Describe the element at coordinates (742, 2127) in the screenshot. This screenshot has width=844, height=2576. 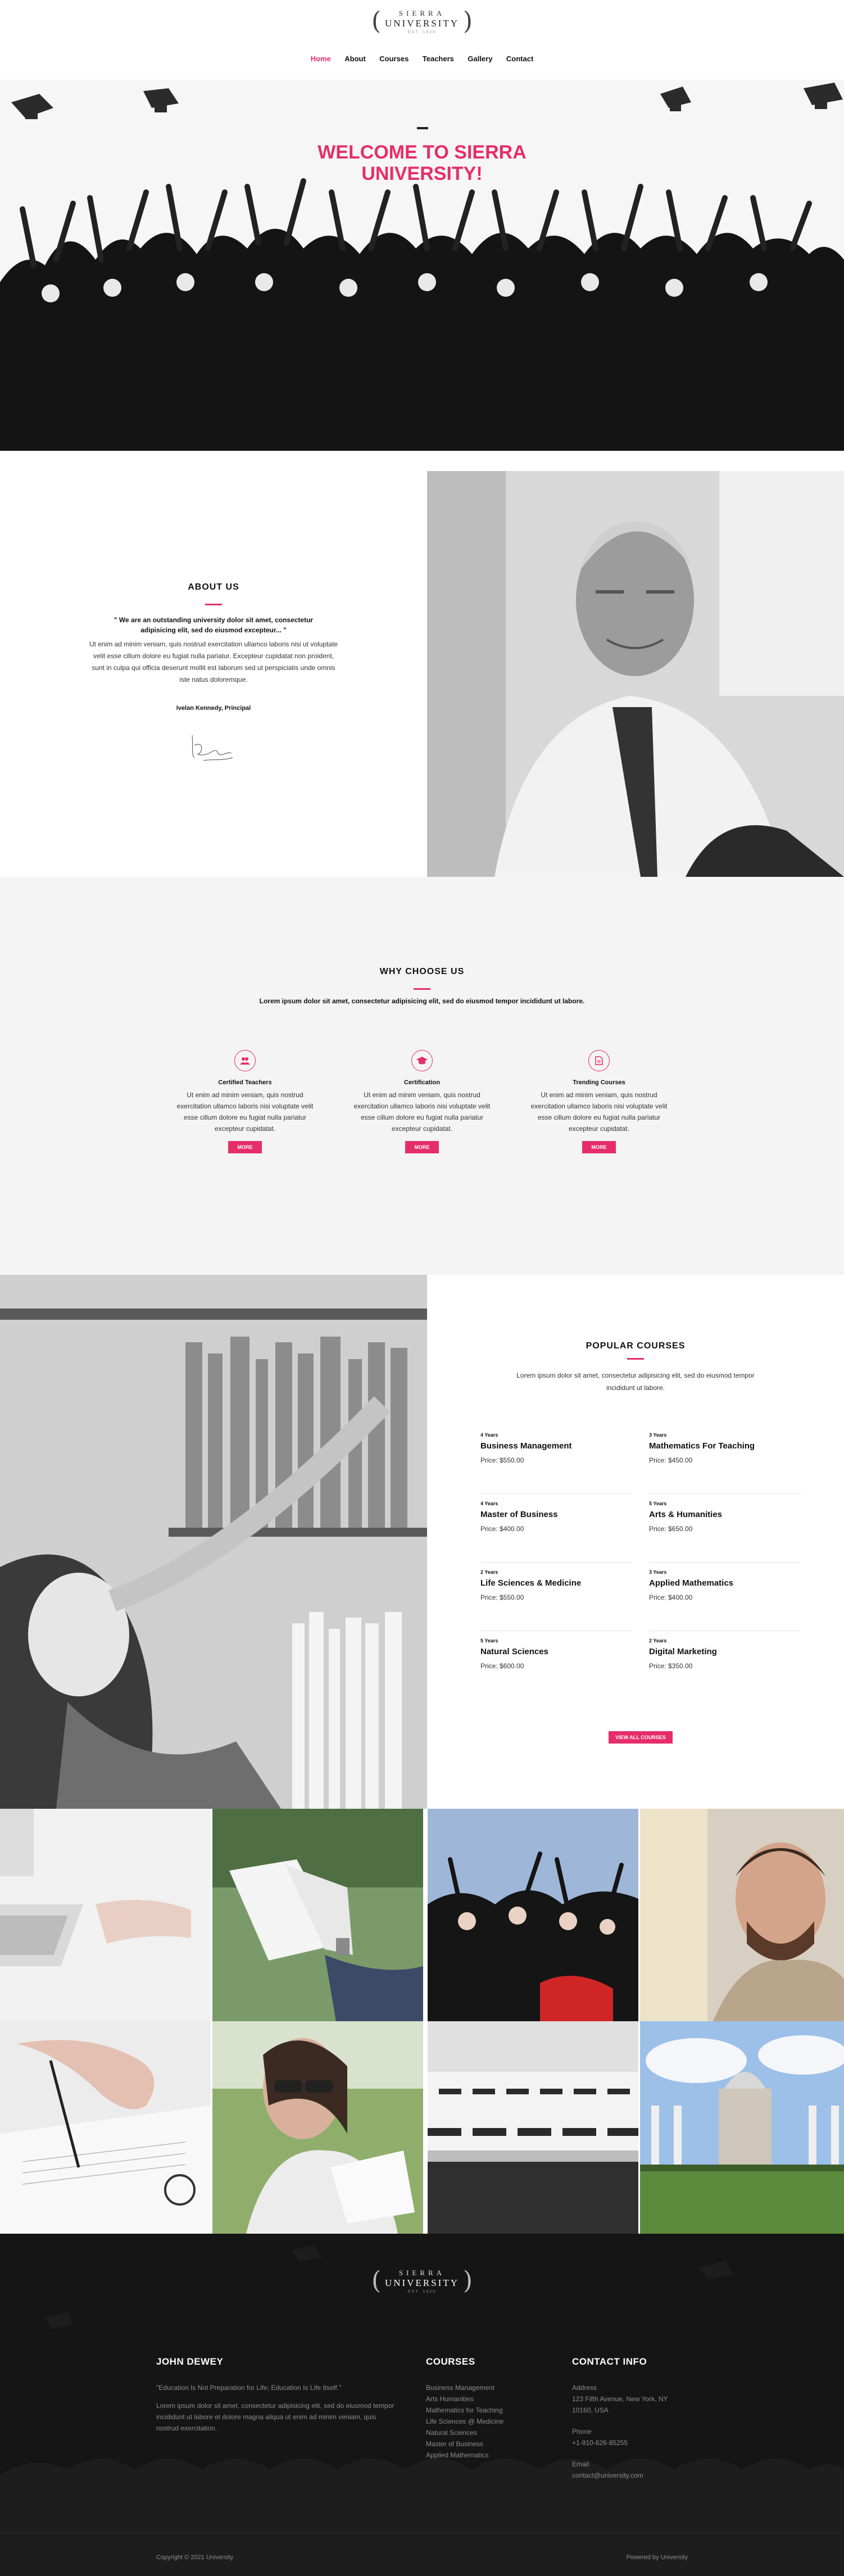
I see `gallery-image-campus-building` at that location.